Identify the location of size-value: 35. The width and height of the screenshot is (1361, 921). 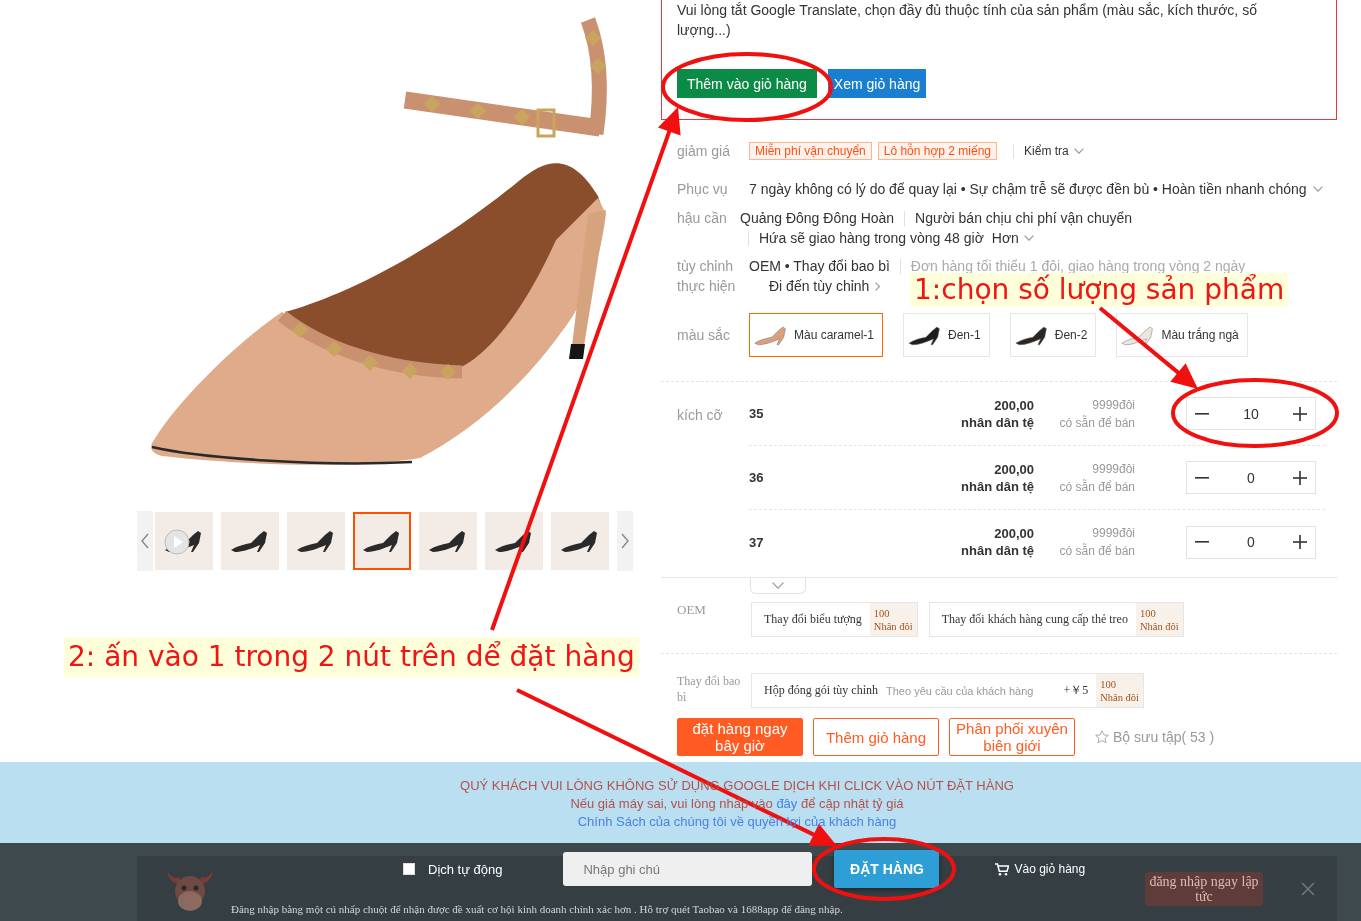
(757, 413).